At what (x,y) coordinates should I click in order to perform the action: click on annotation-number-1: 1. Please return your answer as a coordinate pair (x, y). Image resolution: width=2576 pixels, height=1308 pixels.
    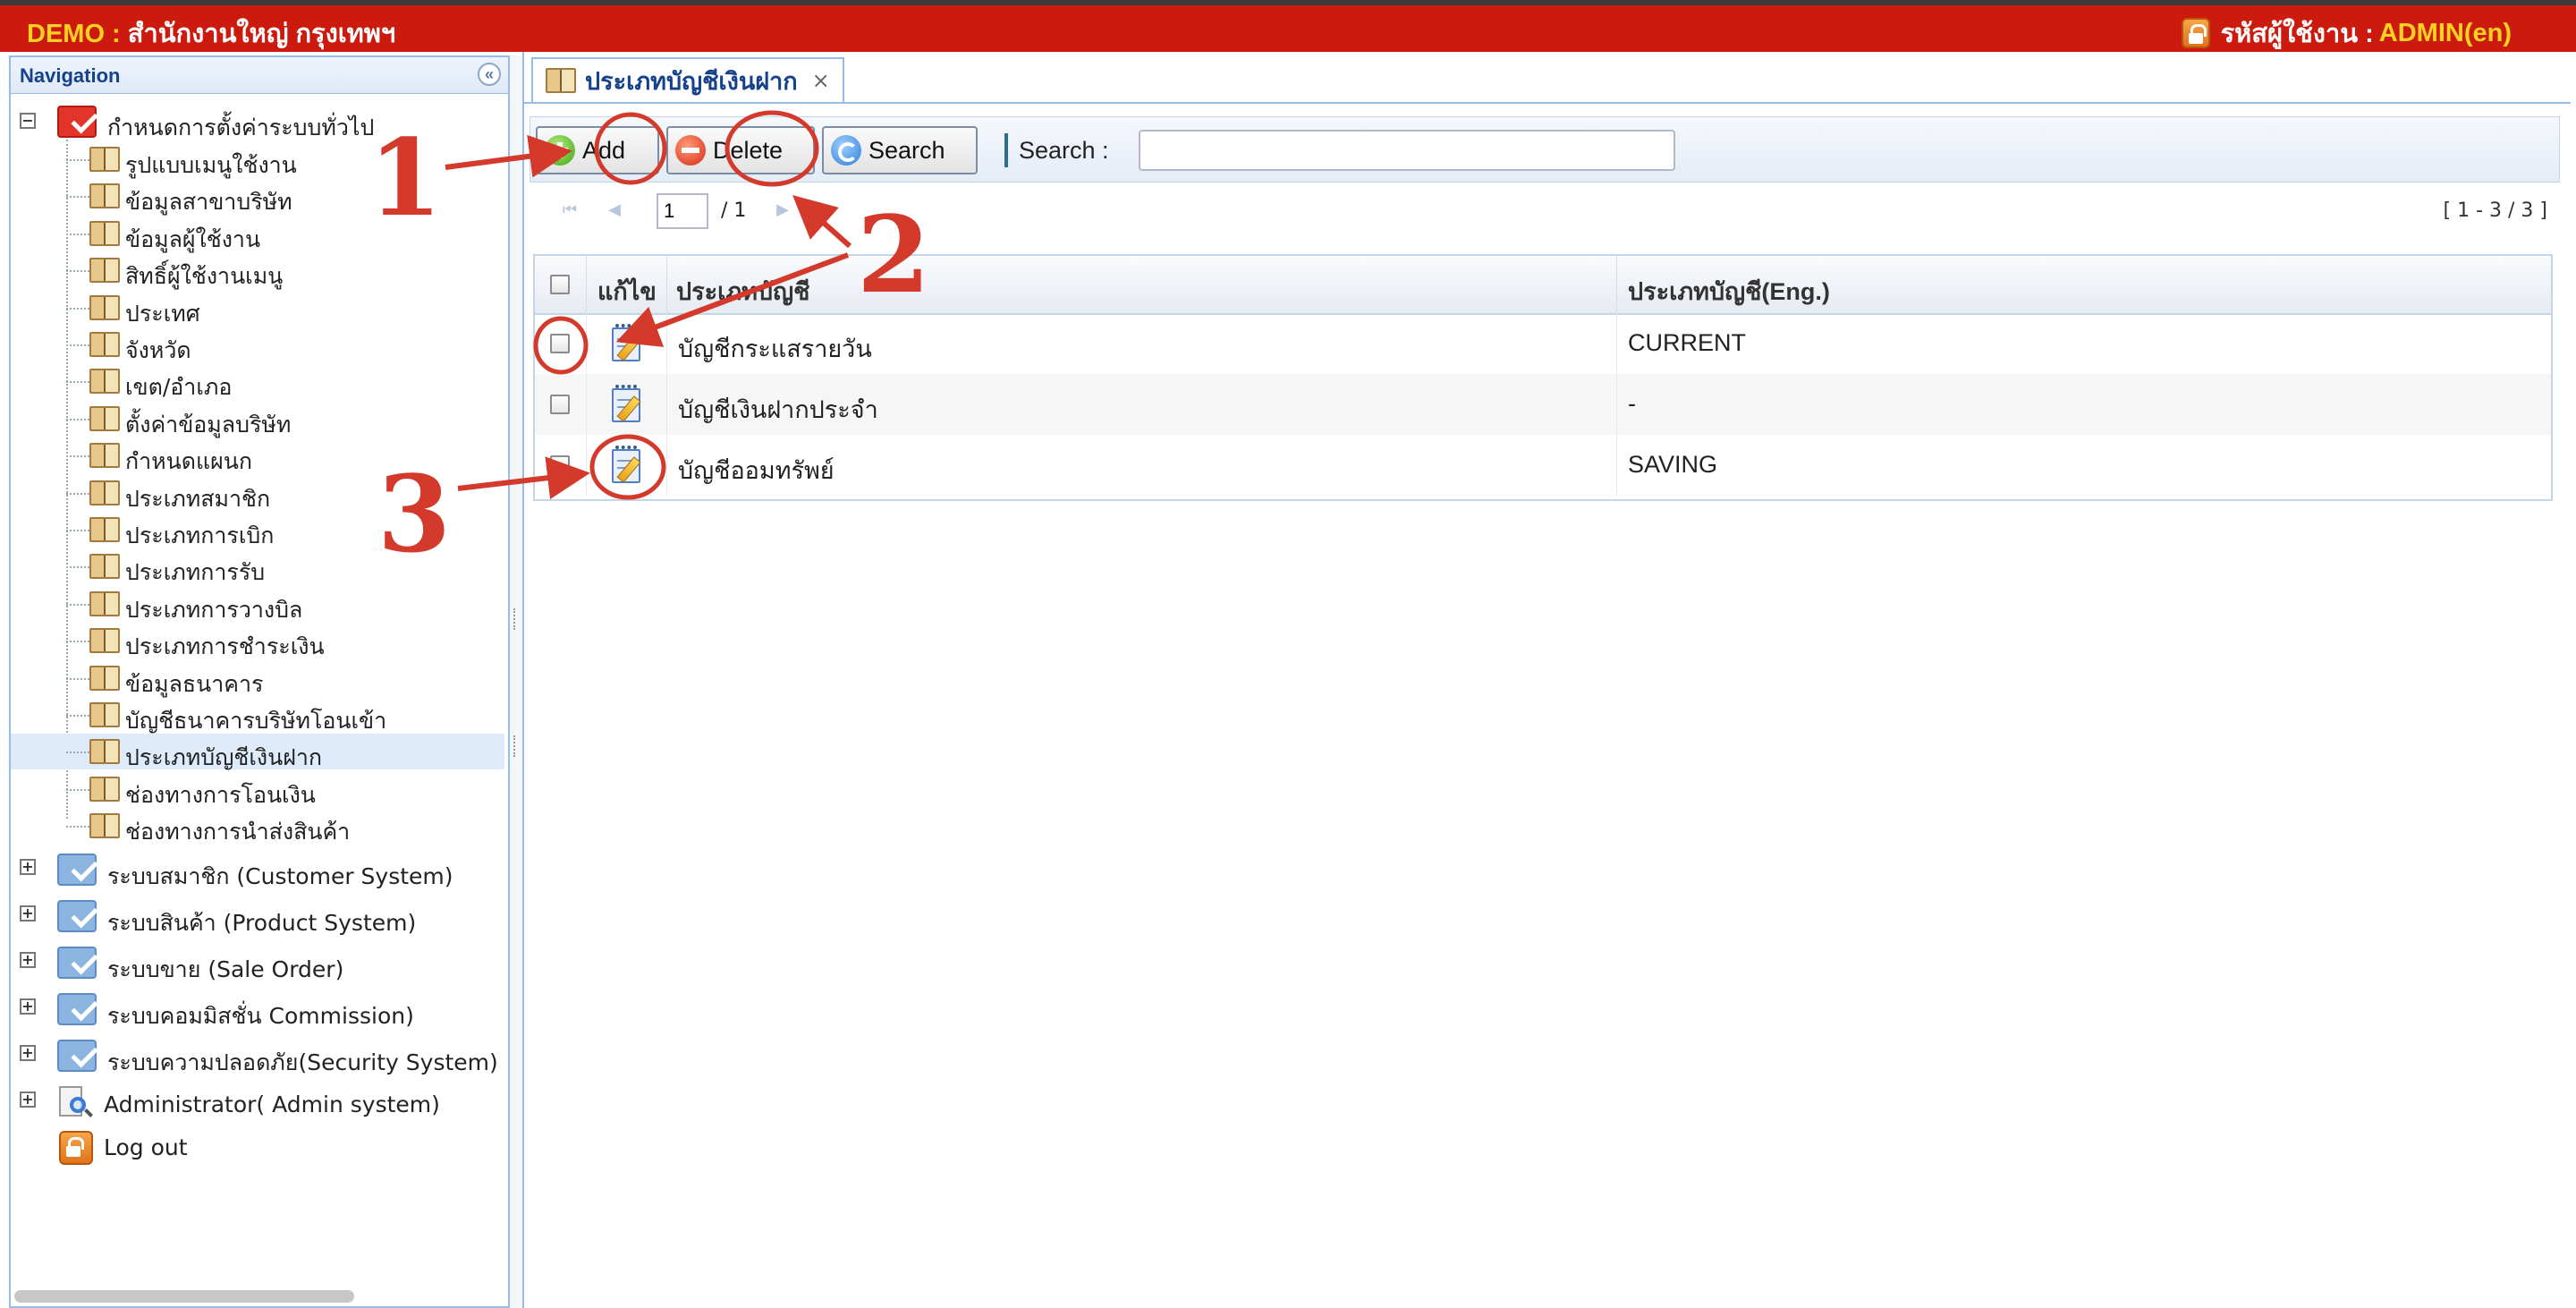
    Looking at the image, I should click on (406, 177).